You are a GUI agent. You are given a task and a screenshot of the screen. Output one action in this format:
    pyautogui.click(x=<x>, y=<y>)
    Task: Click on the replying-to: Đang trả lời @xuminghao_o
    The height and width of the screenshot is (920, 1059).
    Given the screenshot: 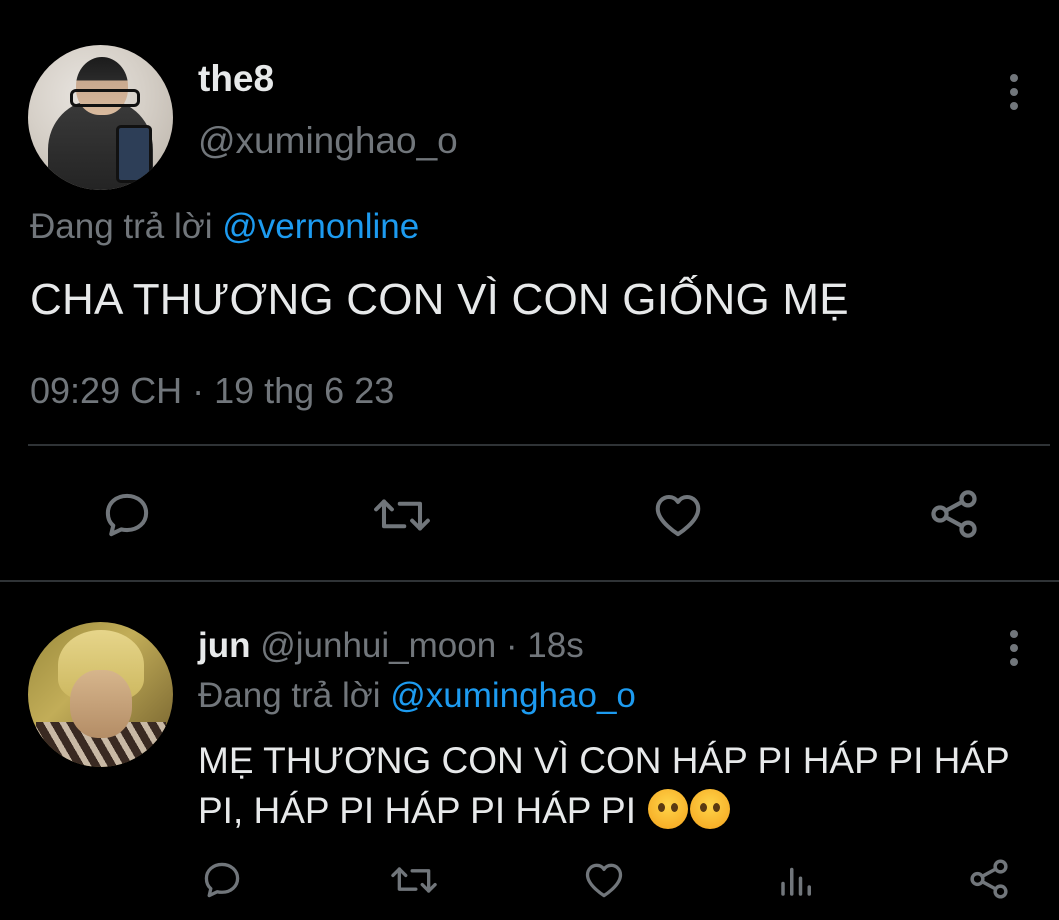 What is the action you would take?
    pyautogui.click(x=417, y=696)
    